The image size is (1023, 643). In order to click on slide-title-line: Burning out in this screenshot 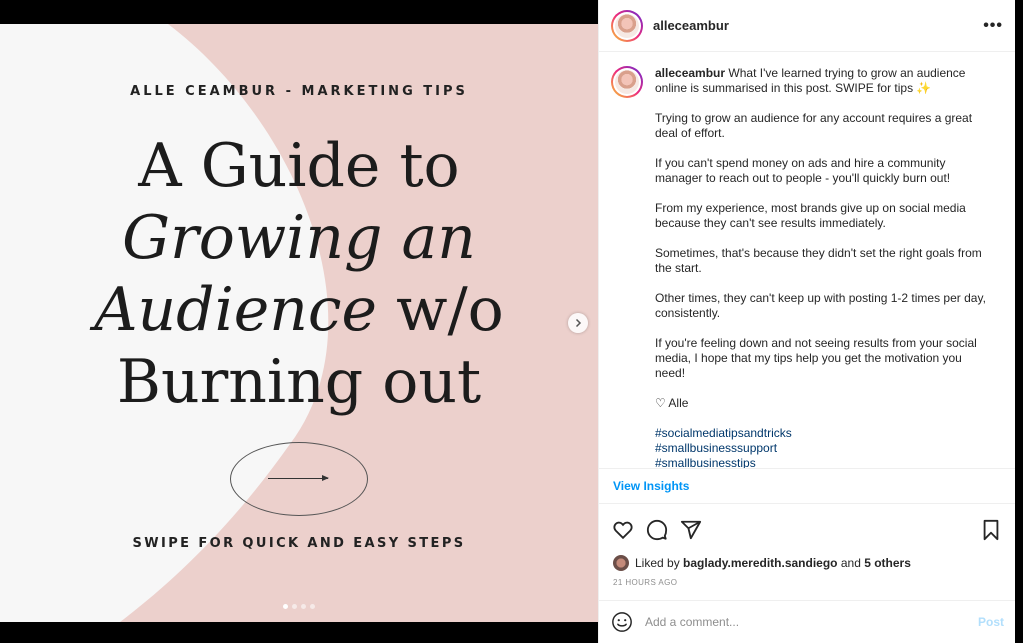, I will do `click(299, 382)`.